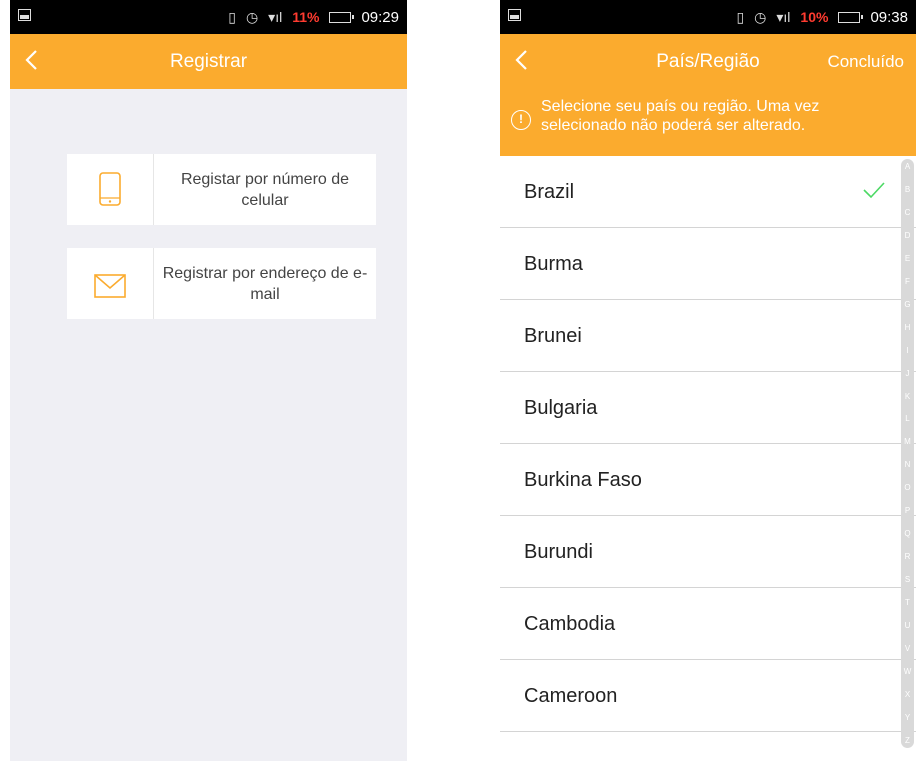 The image size is (916, 761). Describe the element at coordinates (907, 453) in the screenshot. I see `alphabet-index-scrollbar: A B C D E F G H I J K L M N O P Q R S T U V W X Y Z` at that location.